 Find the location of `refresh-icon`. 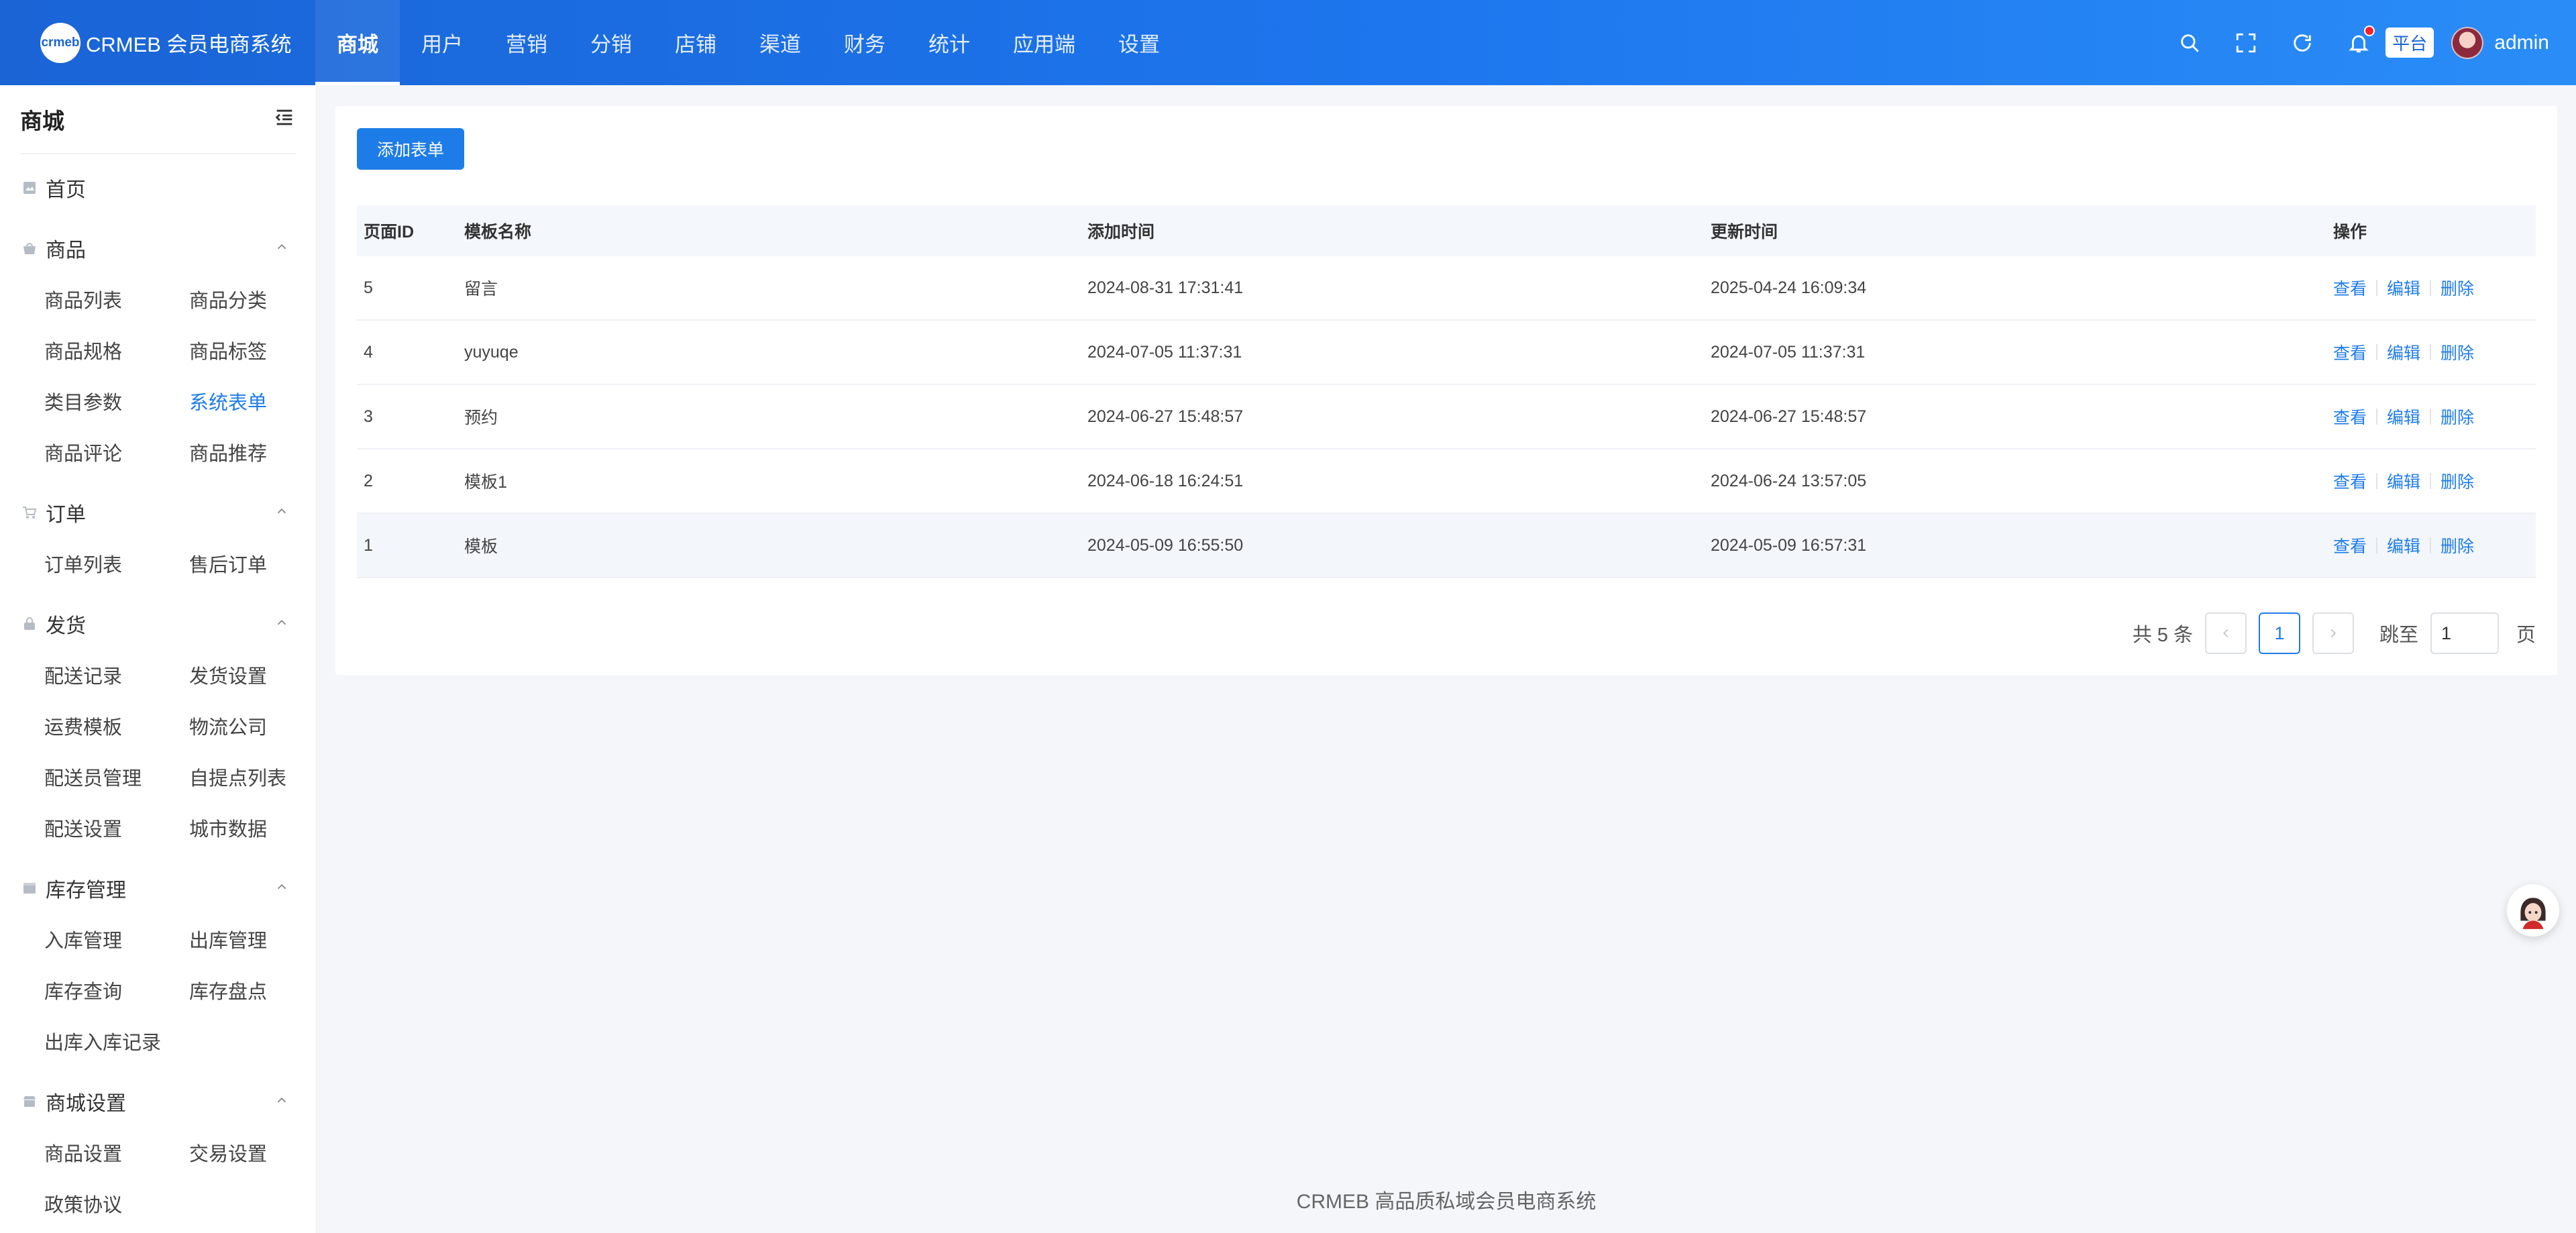

refresh-icon is located at coordinates (2302, 43).